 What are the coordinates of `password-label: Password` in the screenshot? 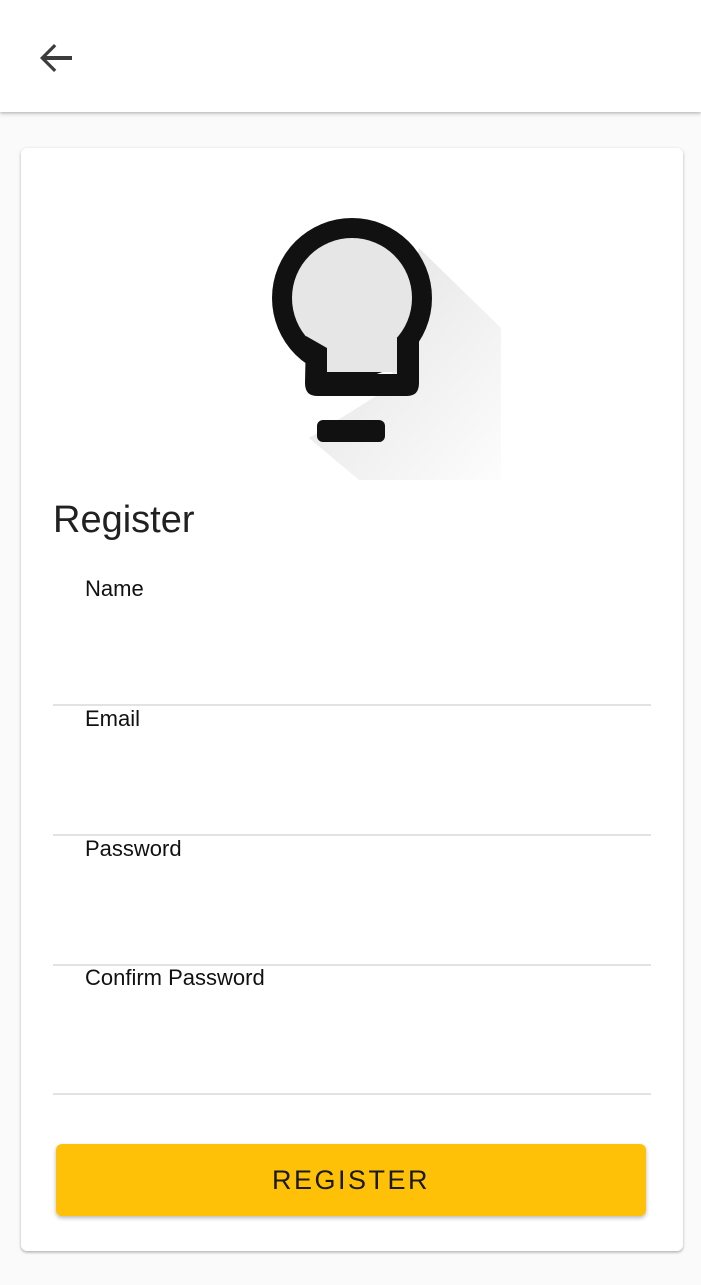 It's located at (133, 848).